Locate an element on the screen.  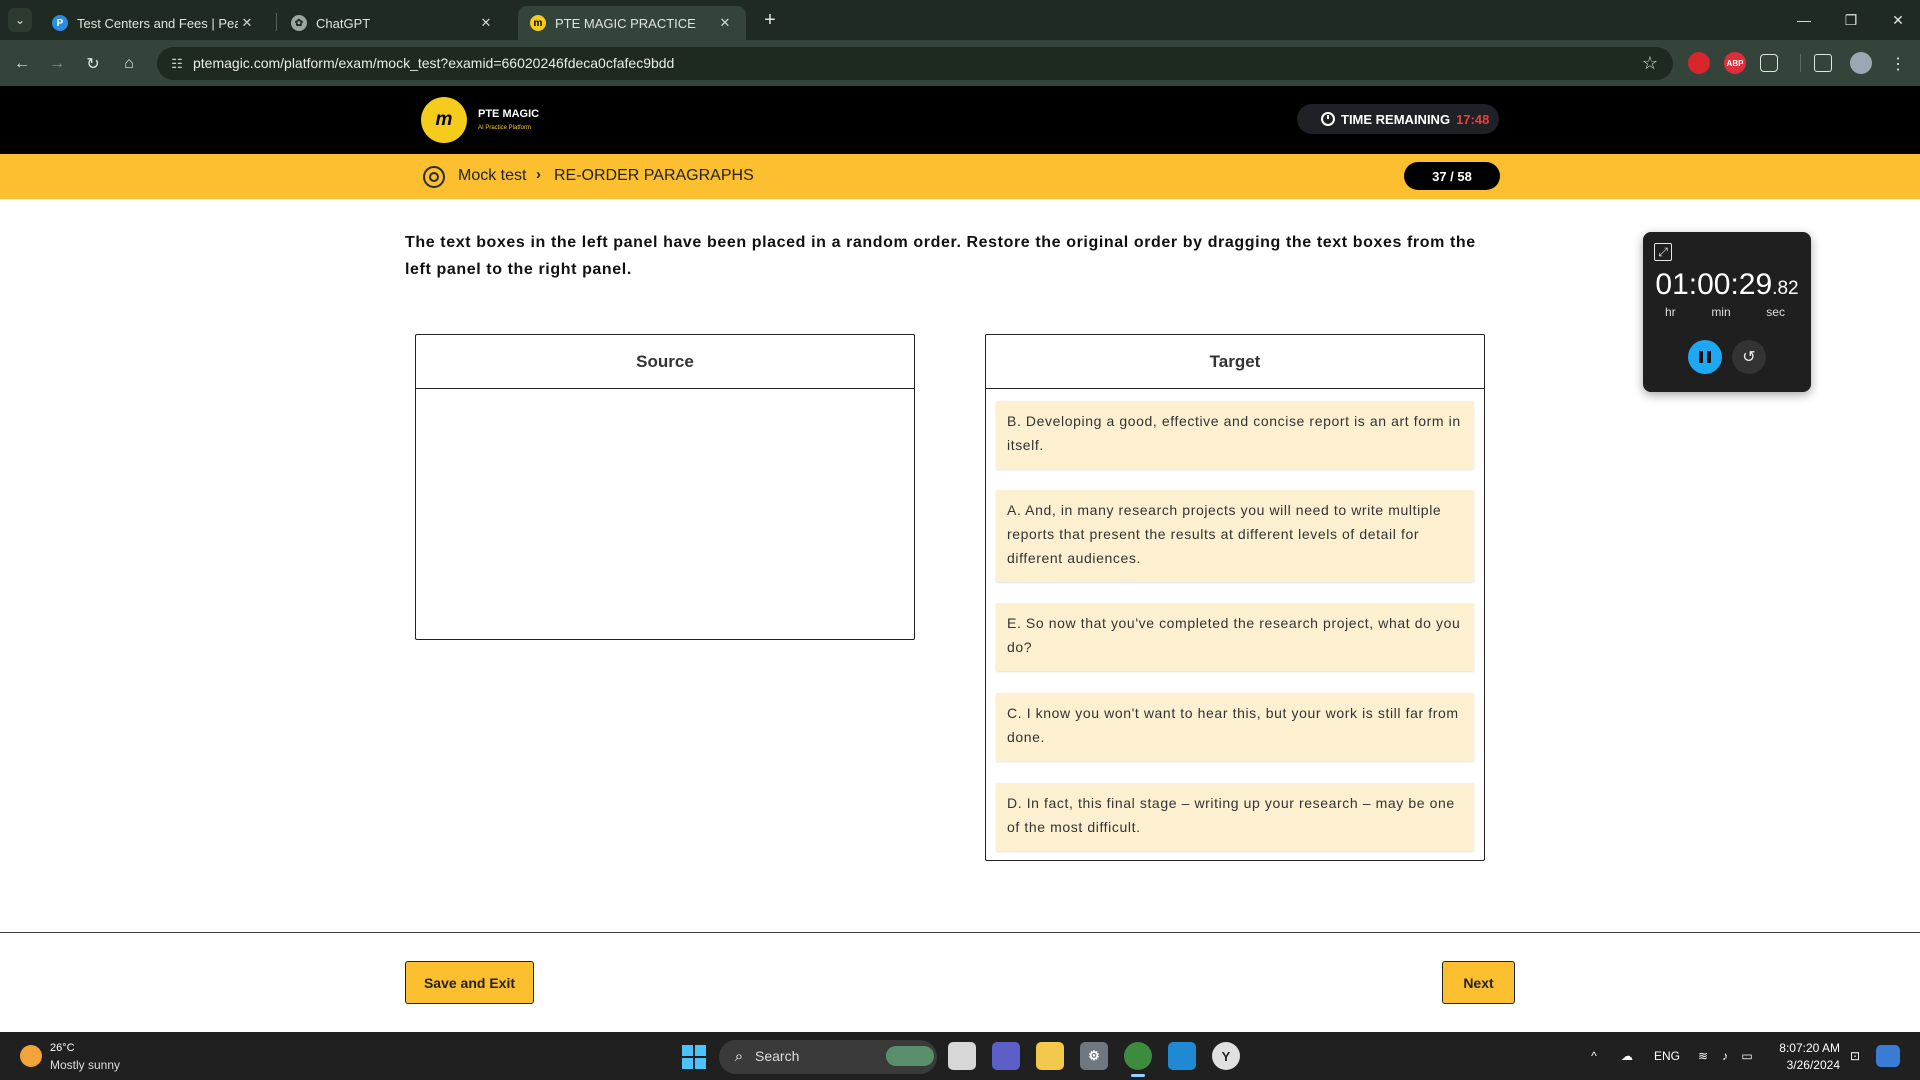
side-panel-icon is located at coordinates (1823, 63).